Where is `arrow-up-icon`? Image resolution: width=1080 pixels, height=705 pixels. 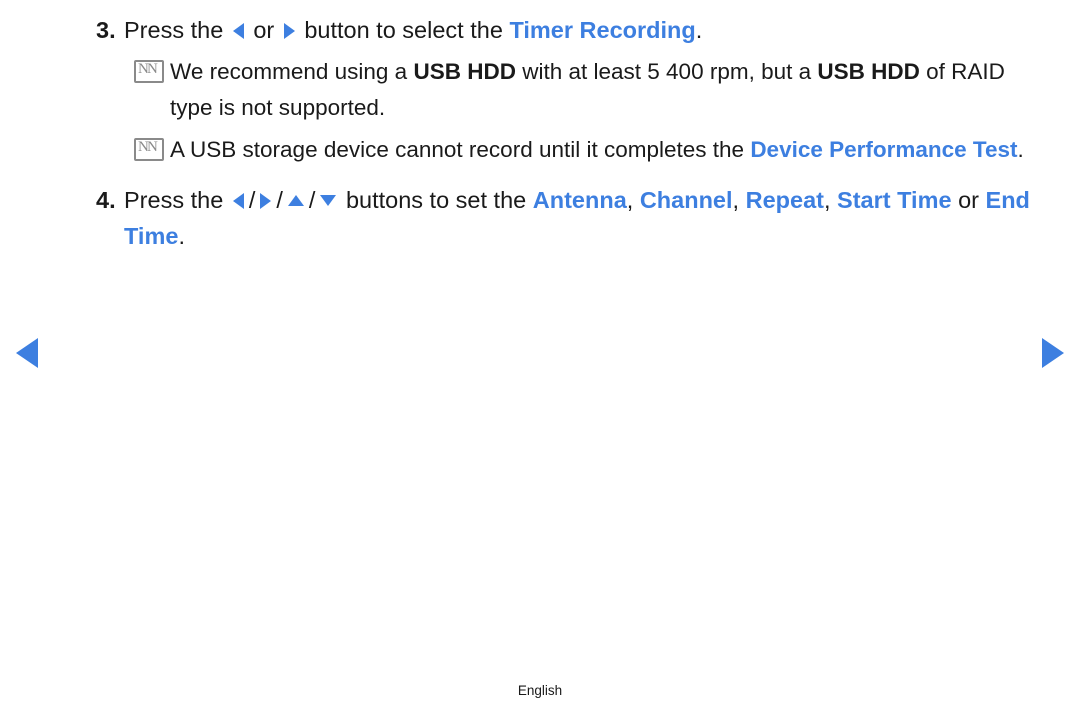
arrow-up-icon is located at coordinates (295, 201).